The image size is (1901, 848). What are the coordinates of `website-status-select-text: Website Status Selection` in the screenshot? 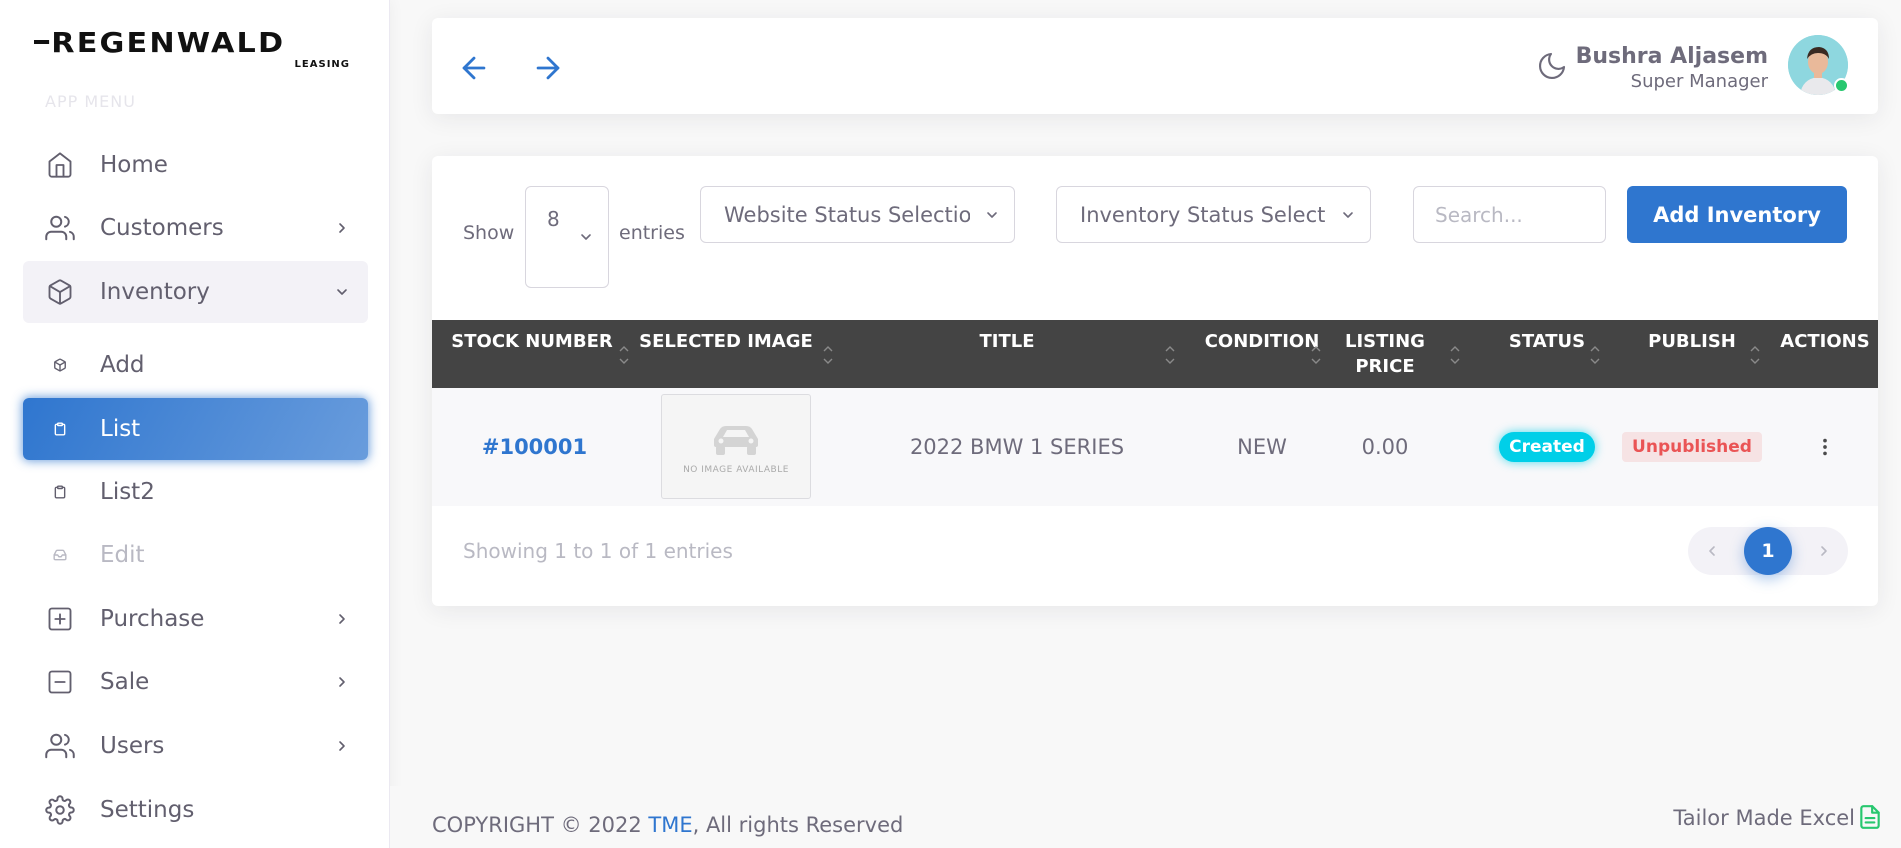 It's located at (847, 214).